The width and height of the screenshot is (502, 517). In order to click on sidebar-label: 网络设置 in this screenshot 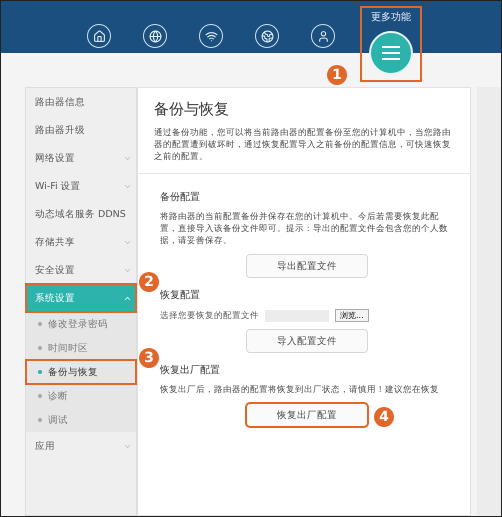, I will do `click(55, 158)`.